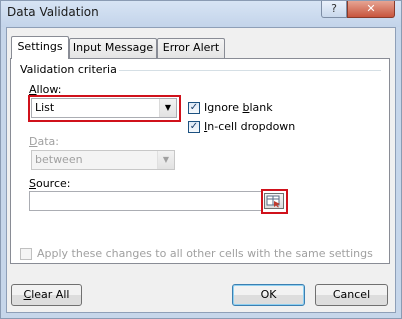 The width and height of the screenshot is (402, 319). What do you see at coordinates (268, 295) in the screenshot?
I see `ok-button: OK` at bounding box center [268, 295].